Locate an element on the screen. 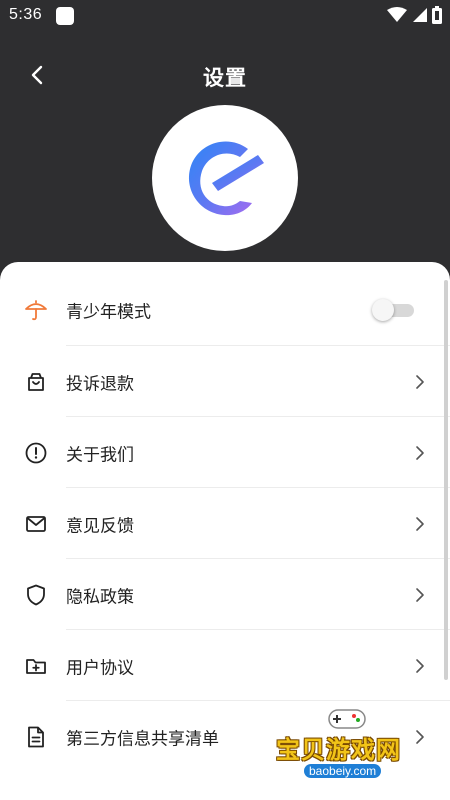  battery-icon is located at coordinates (437, 15).